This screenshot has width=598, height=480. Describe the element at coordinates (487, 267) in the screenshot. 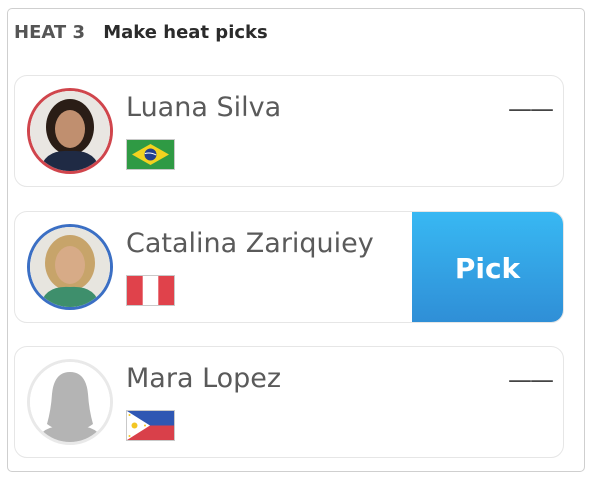

I see `pick-button: Pick` at that location.